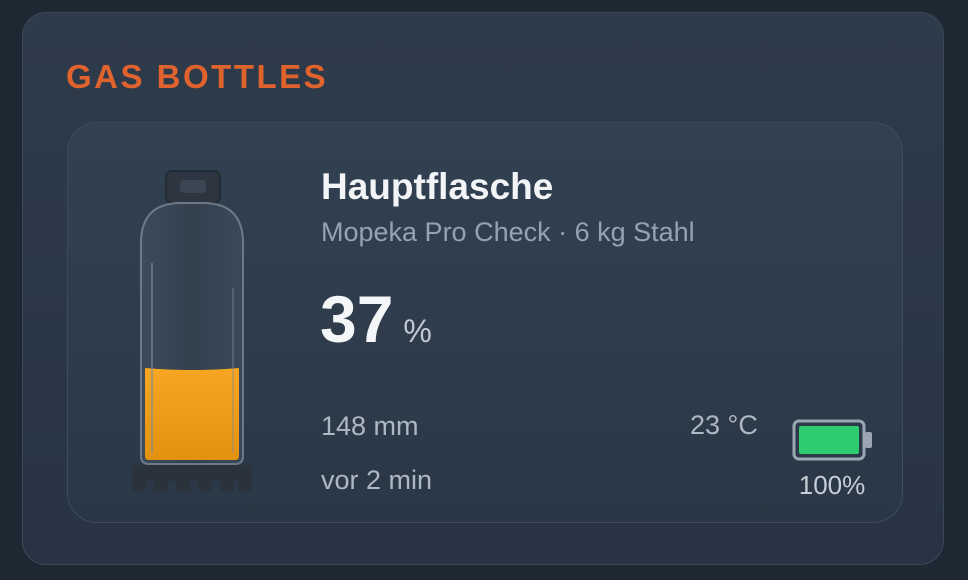  I want to click on bottle-name: Hauptflasche, so click(437, 186).